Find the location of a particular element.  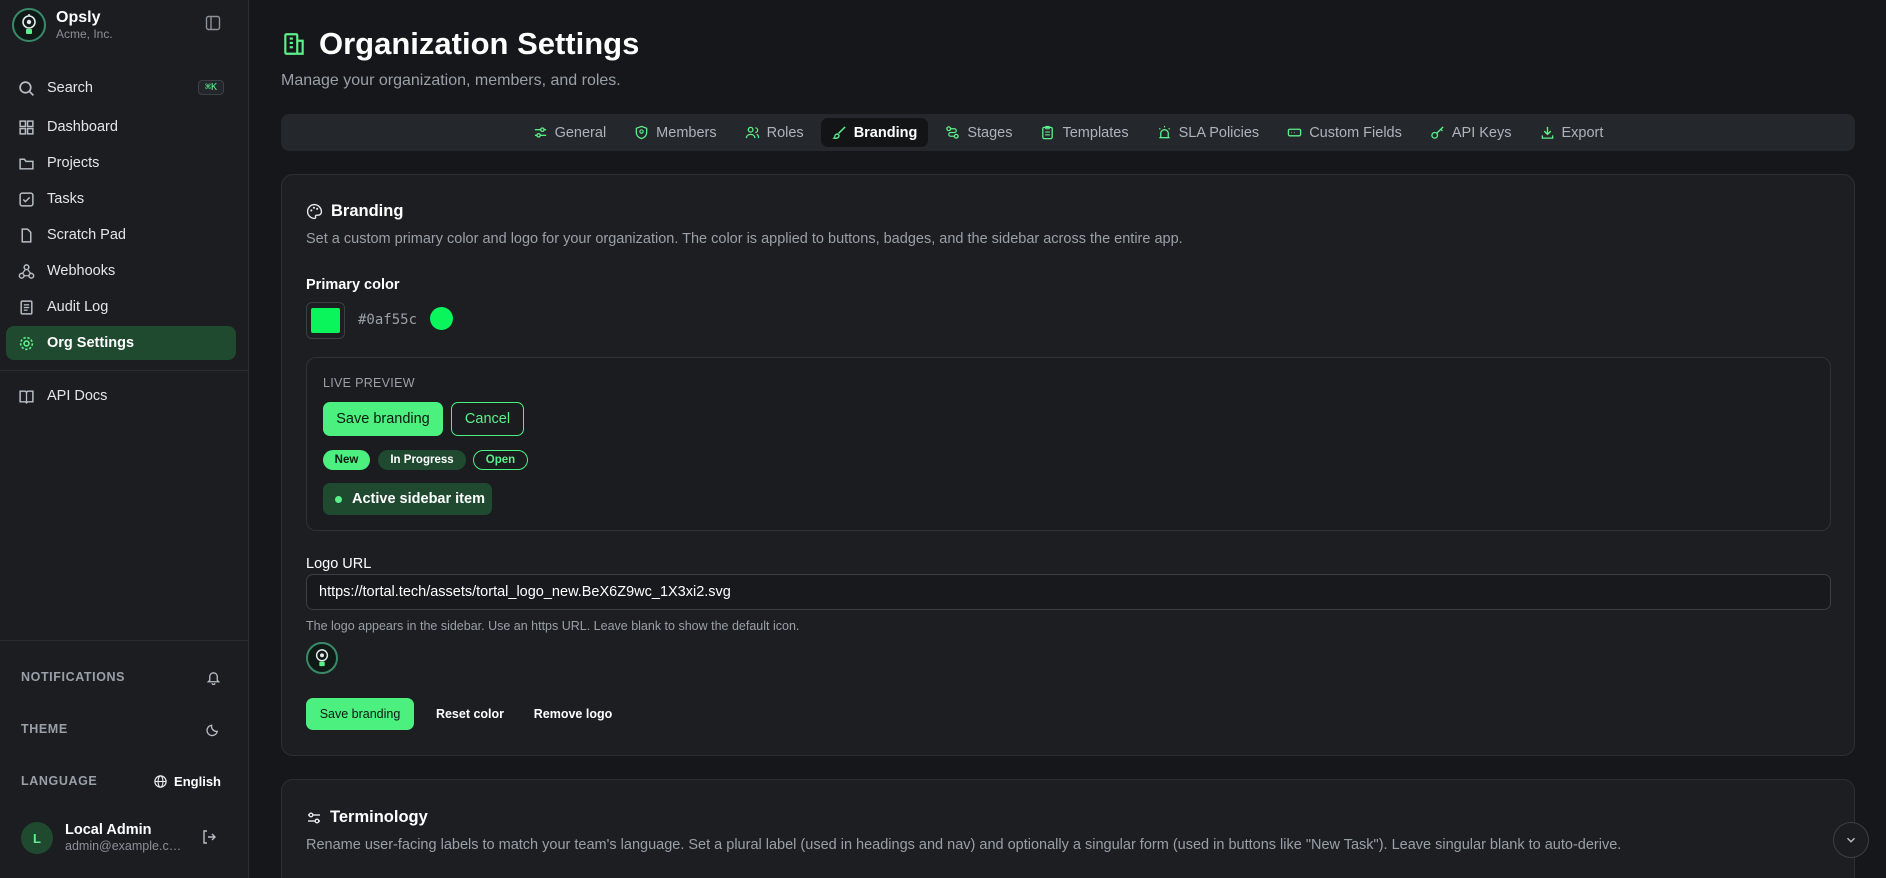

primary-color-label: Primary color is located at coordinates (353, 285).